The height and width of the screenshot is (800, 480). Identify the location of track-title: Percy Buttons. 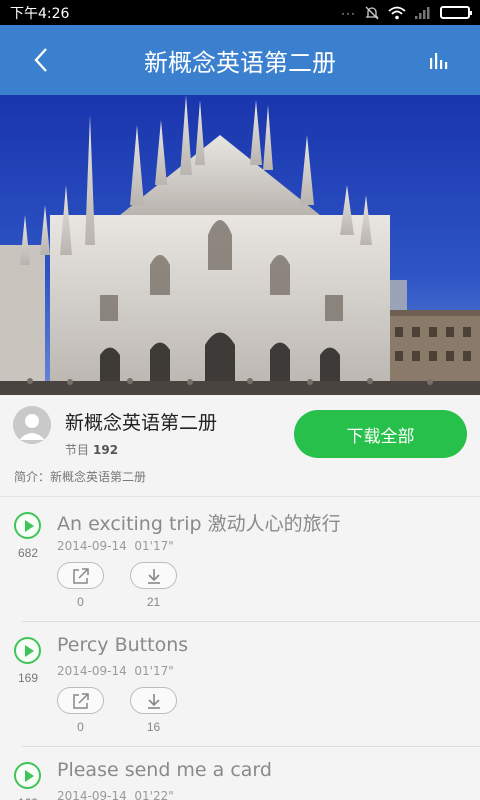
(122, 645).